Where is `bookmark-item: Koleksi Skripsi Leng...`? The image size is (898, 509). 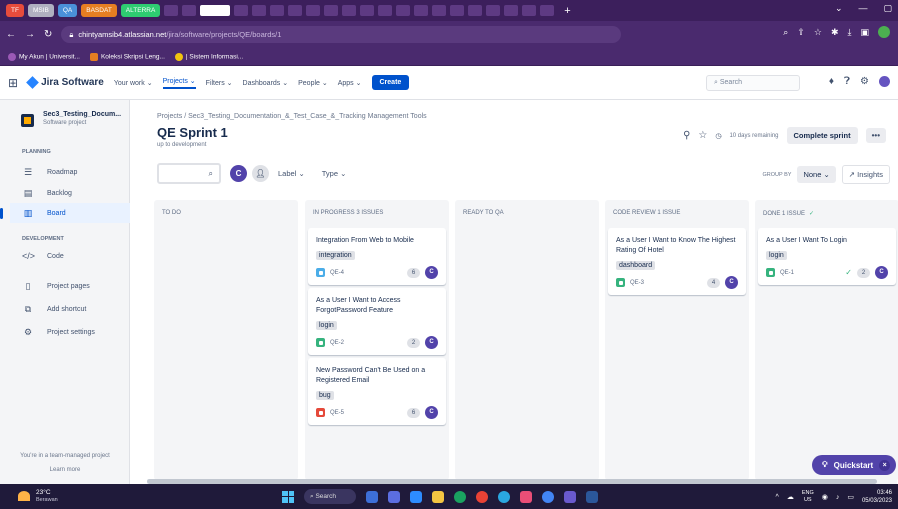
bookmark-item: Koleksi Skripsi Leng... is located at coordinates (127, 56).